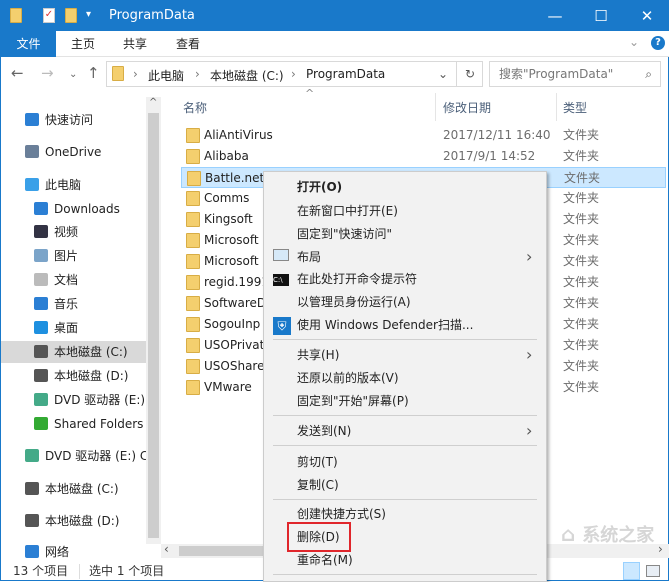  I want to click on tab-file: 文件, so click(28, 44).